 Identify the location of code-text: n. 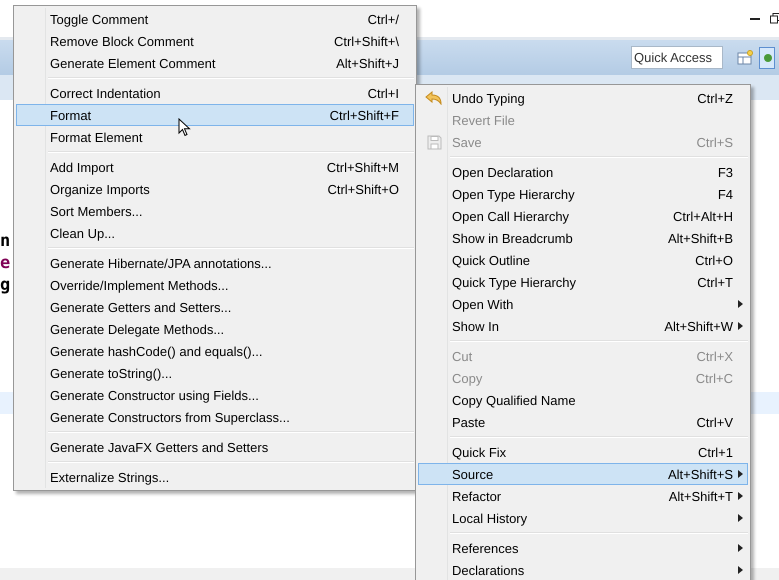
(5, 241).